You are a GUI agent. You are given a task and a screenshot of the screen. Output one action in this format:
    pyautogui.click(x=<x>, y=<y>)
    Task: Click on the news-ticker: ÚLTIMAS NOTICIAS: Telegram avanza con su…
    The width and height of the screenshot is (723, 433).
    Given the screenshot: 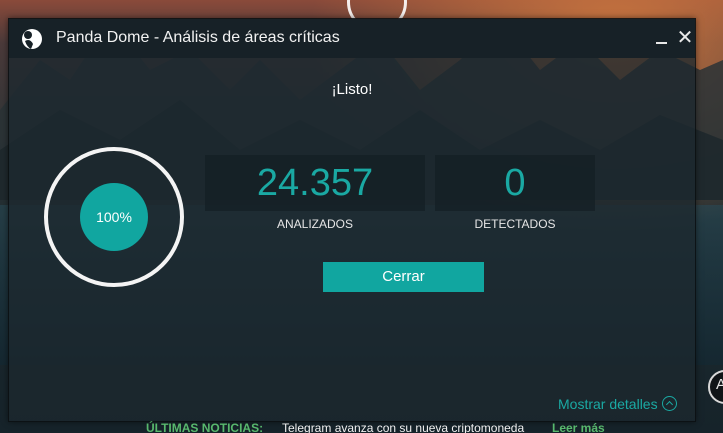 What is the action you would take?
    pyautogui.click(x=361, y=426)
    